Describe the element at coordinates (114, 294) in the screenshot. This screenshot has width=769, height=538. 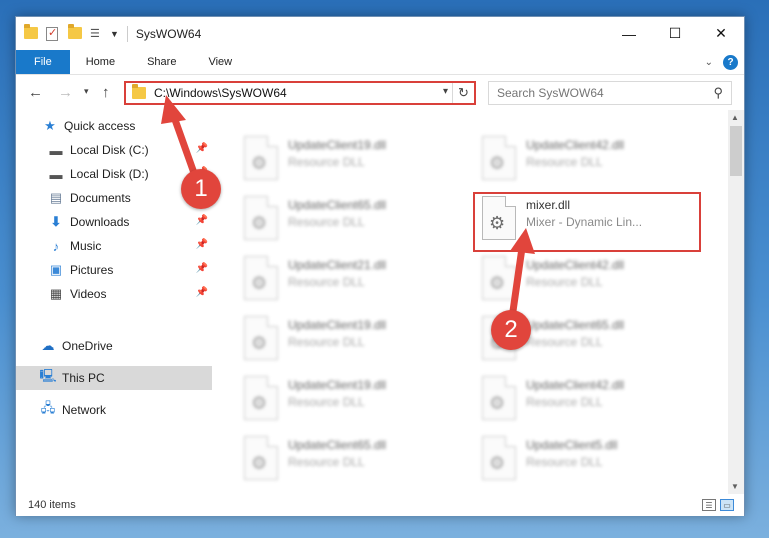
I see `sidebar-item-videos: ▦ Videos 📌` at that location.